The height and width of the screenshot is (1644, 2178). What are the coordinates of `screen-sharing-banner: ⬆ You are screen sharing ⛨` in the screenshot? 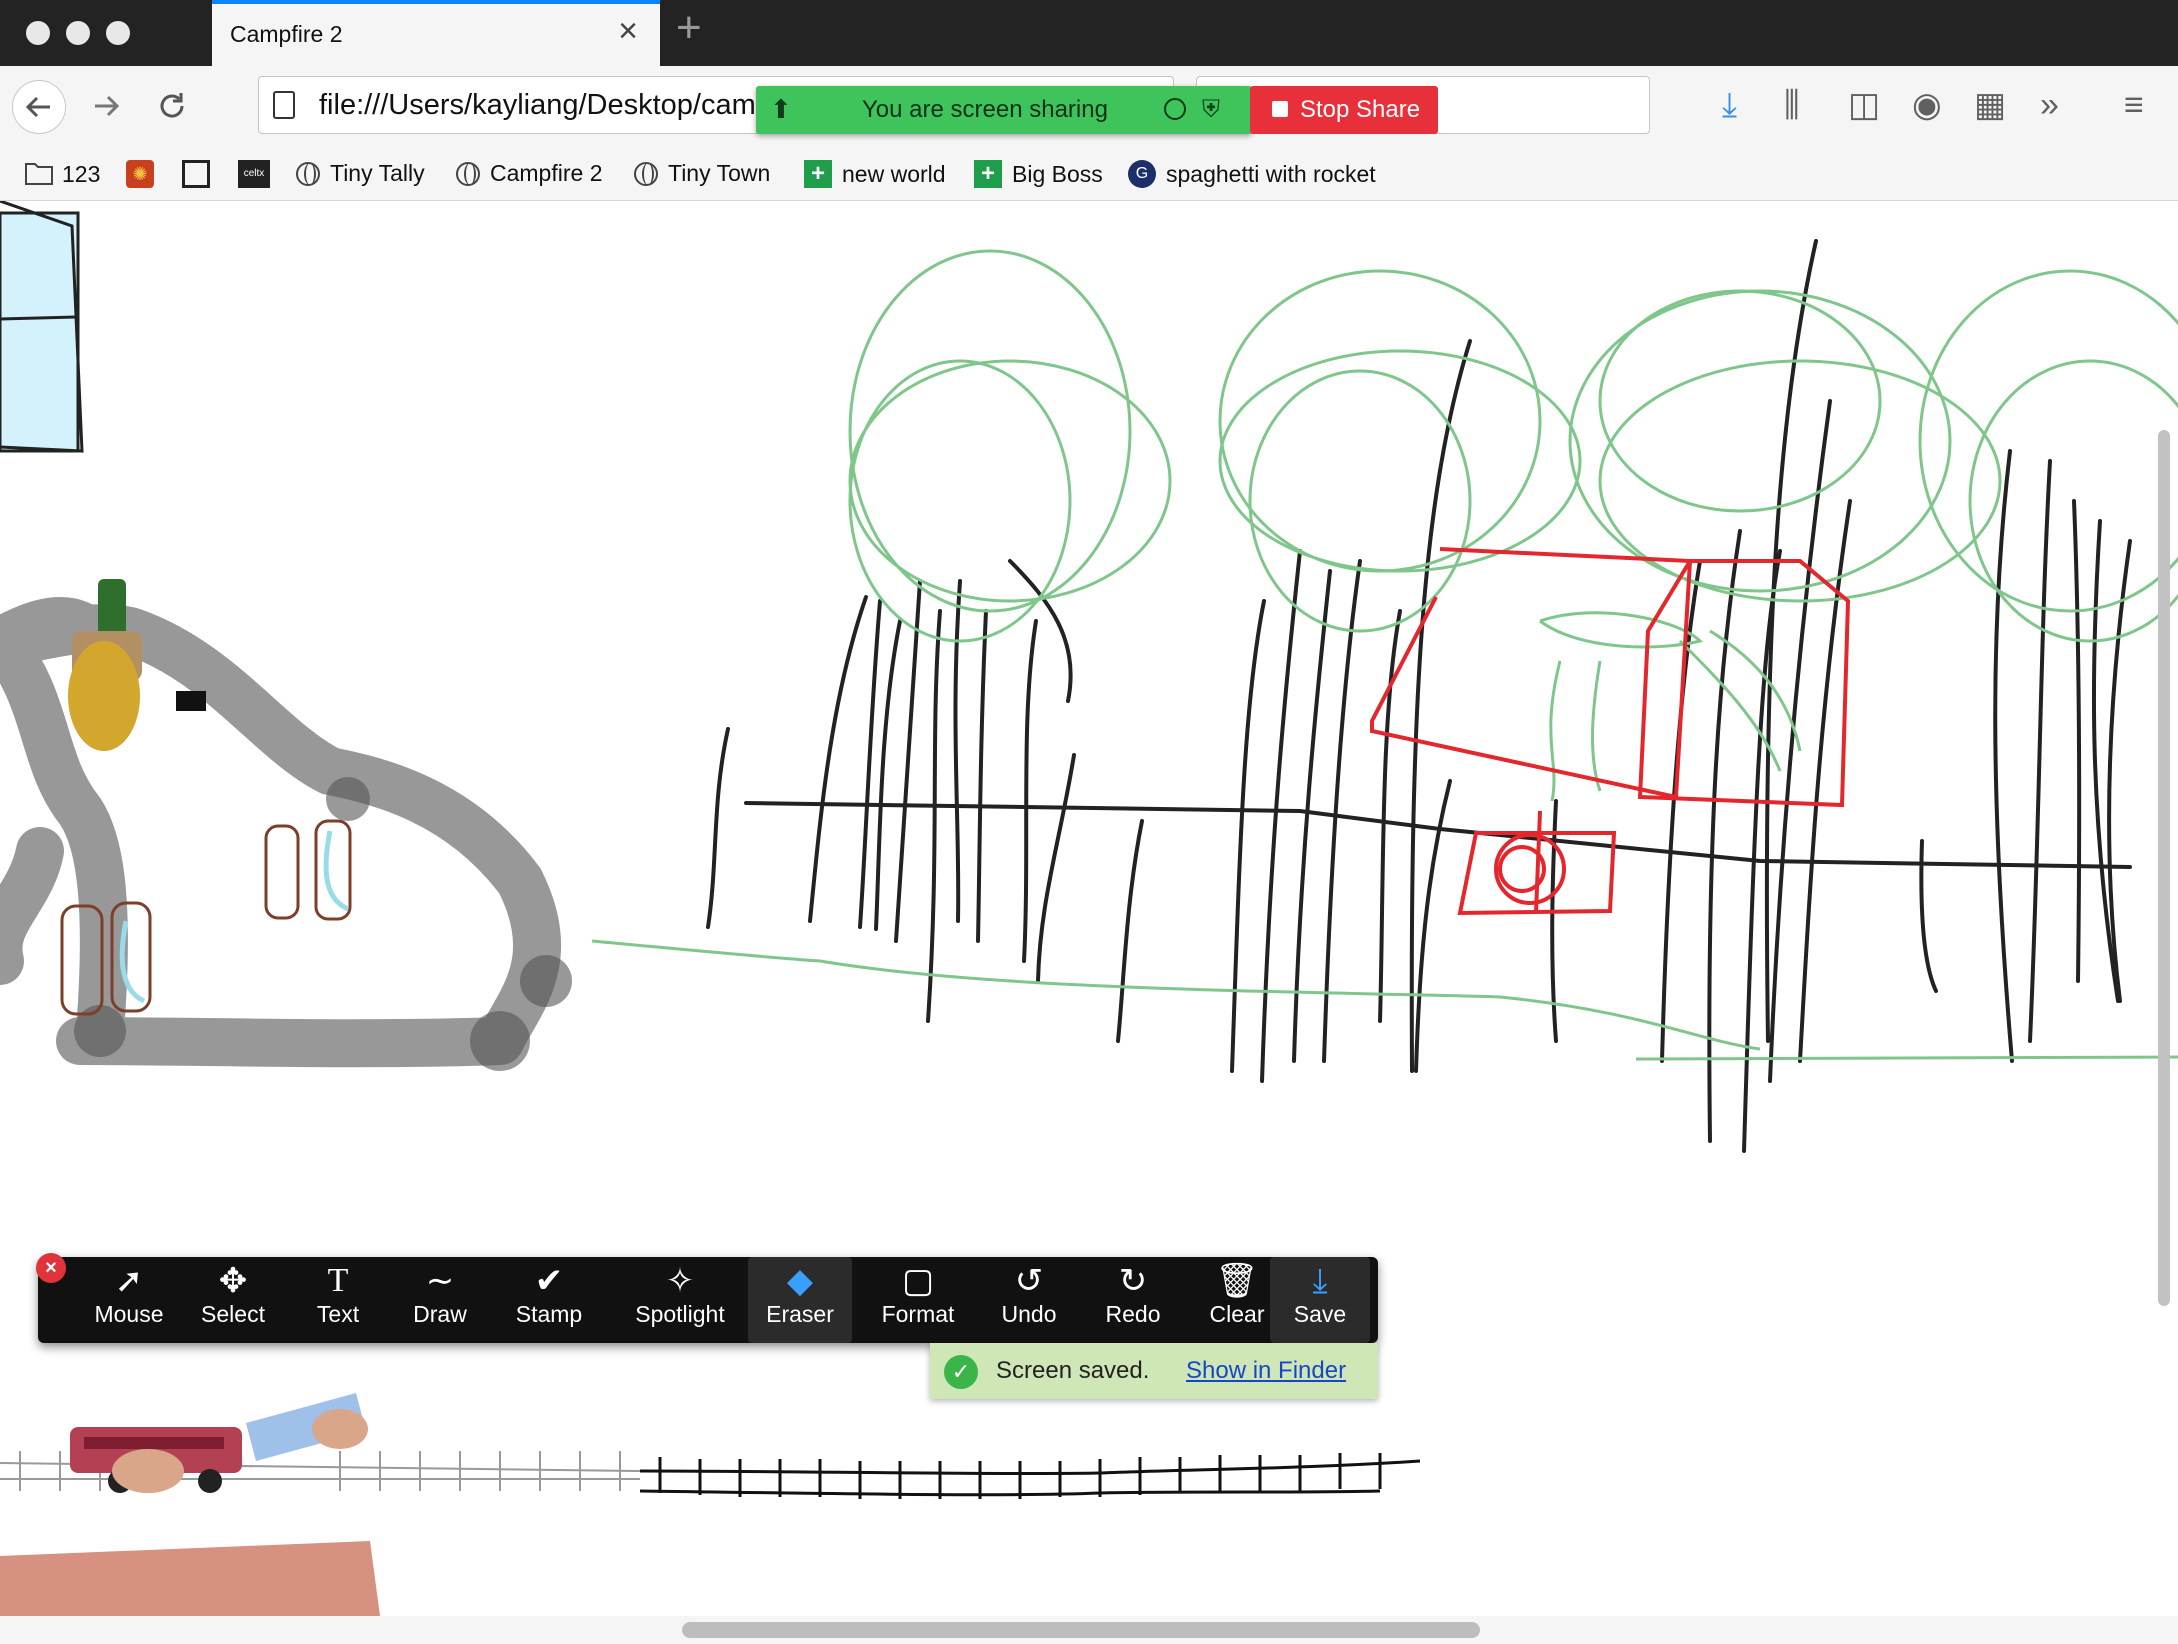 It's located at (1004, 110).